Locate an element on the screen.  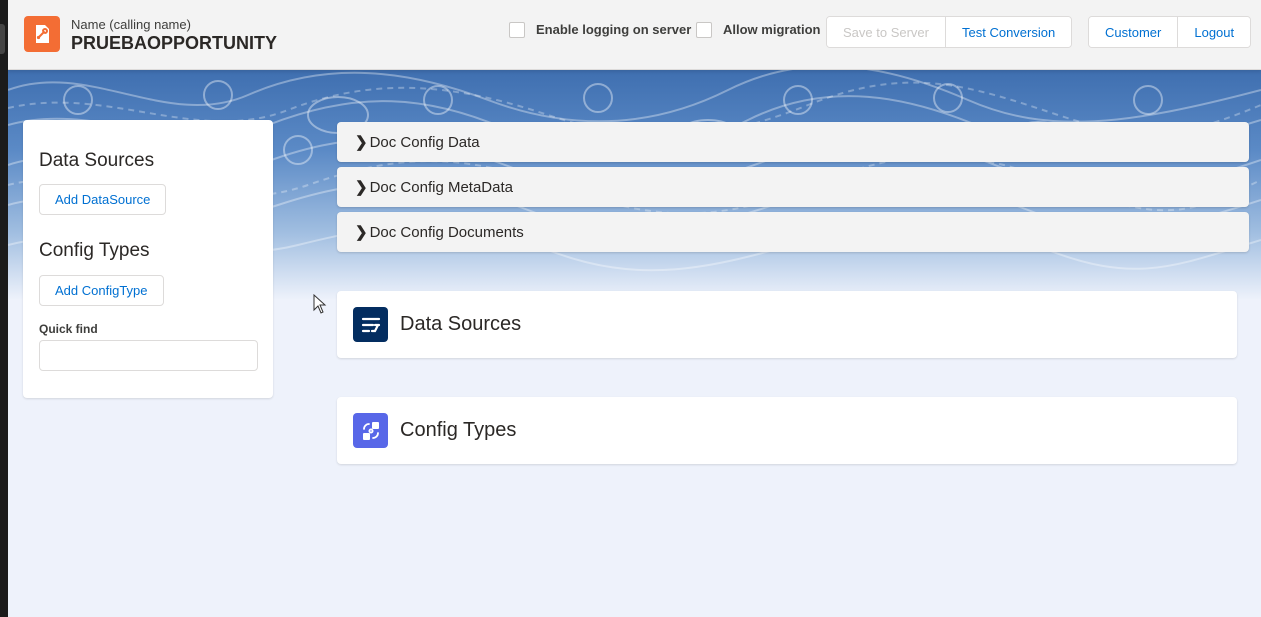
shuffle-icon is located at coordinates (370, 430).